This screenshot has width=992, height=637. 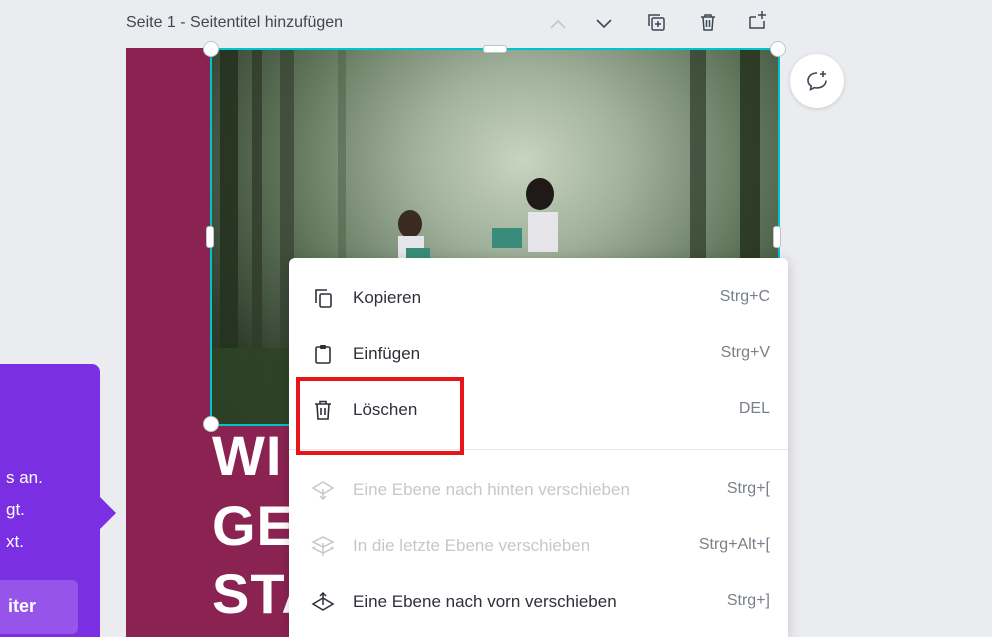 I want to click on menu-item-paste: Einfügen Strg+V, so click(x=538, y=354).